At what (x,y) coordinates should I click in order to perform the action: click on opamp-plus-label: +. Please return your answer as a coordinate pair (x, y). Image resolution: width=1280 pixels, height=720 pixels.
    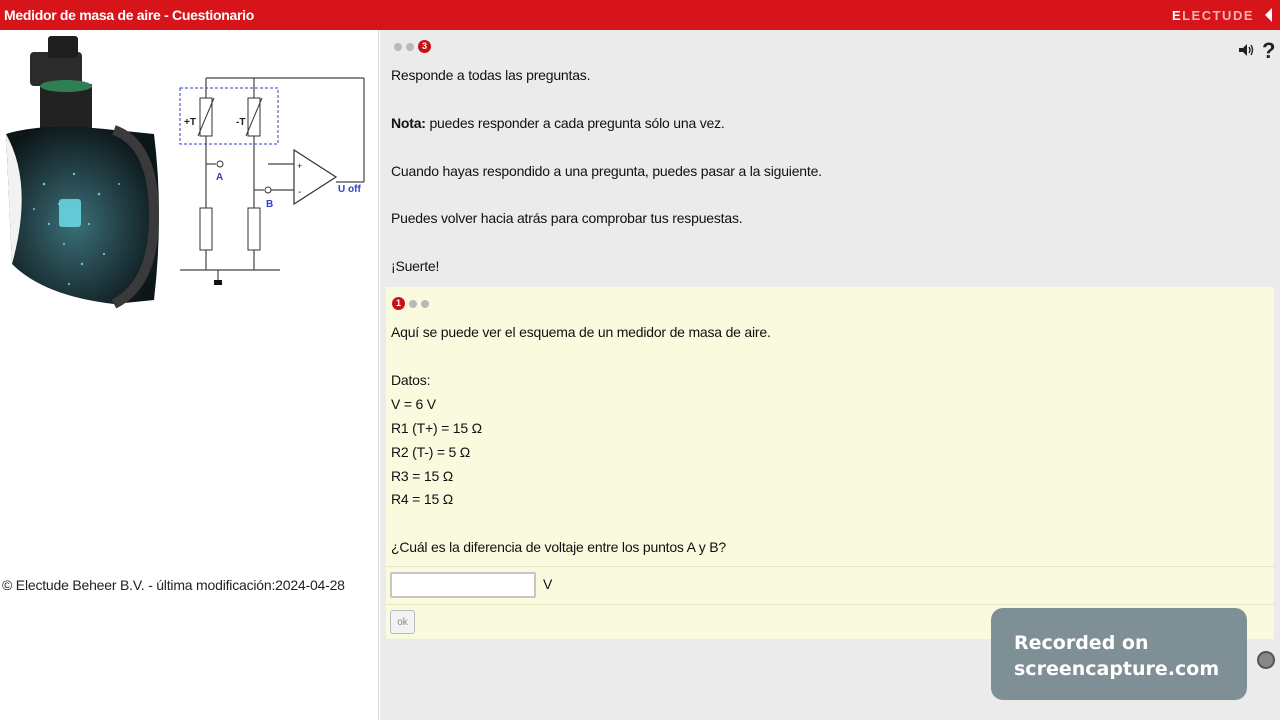
    Looking at the image, I should click on (299, 166).